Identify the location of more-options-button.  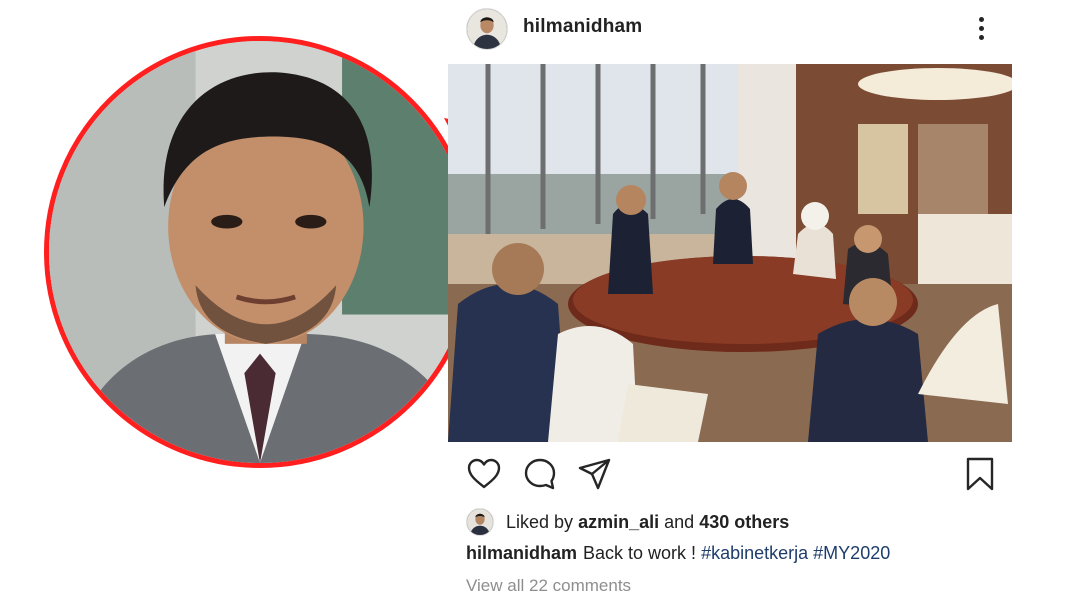
(982, 28).